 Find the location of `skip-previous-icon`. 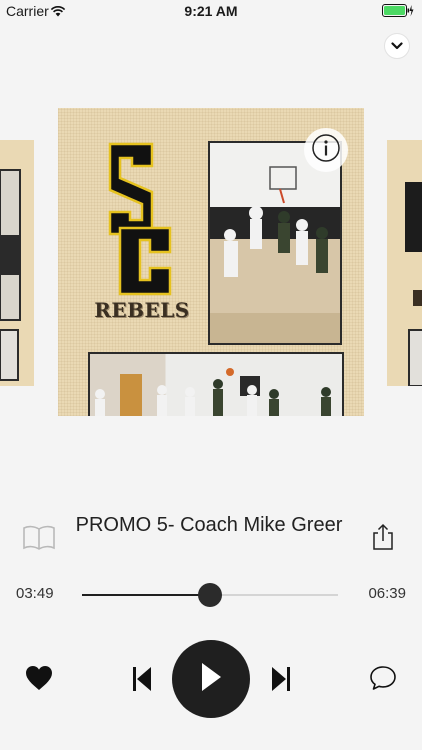

skip-previous-icon is located at coordinates (142, 682).